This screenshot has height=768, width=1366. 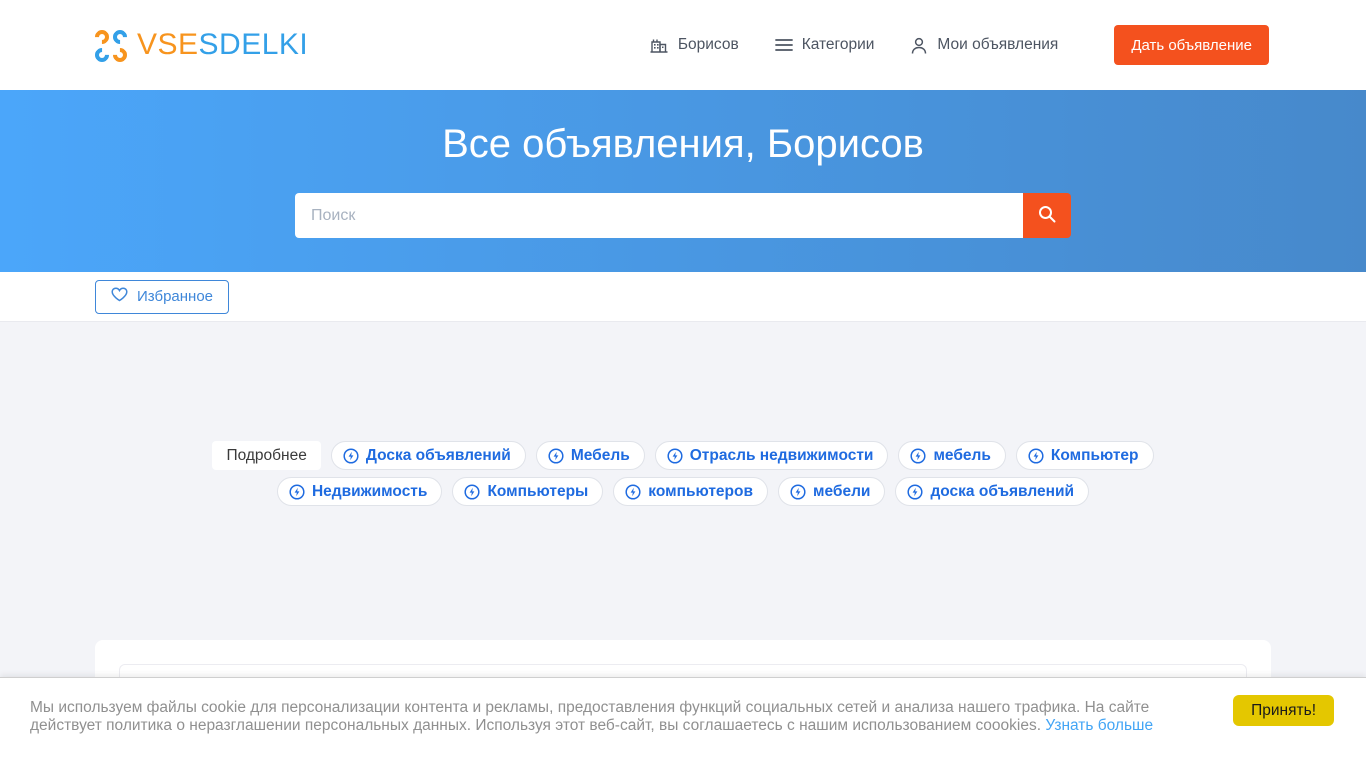 I want to click on tag-chip: Доска объявлений, so click(x=428, y=455).